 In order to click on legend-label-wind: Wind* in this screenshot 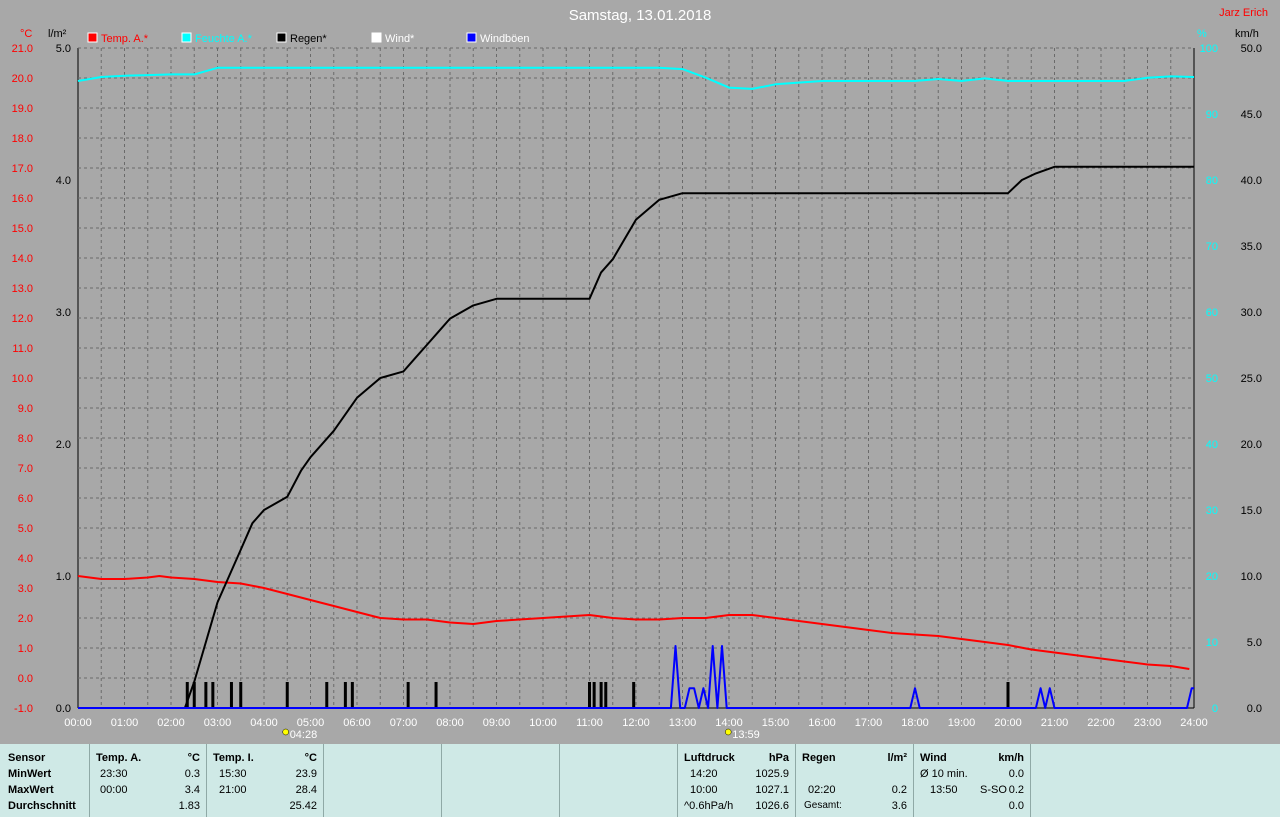, I will do `click(400, 39)`.